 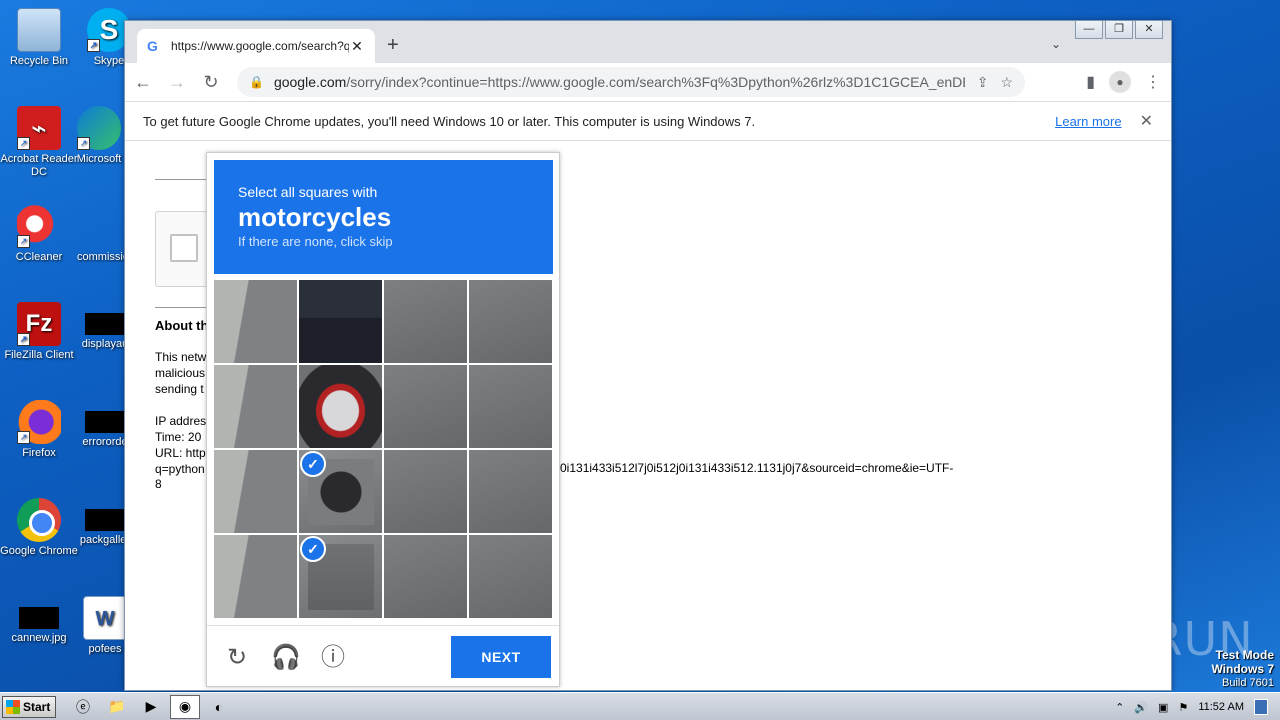 What do you see at coordinates (393, 45) in the screenshot?
I see `new-tab-button: +` at bounding box center [393, 45].